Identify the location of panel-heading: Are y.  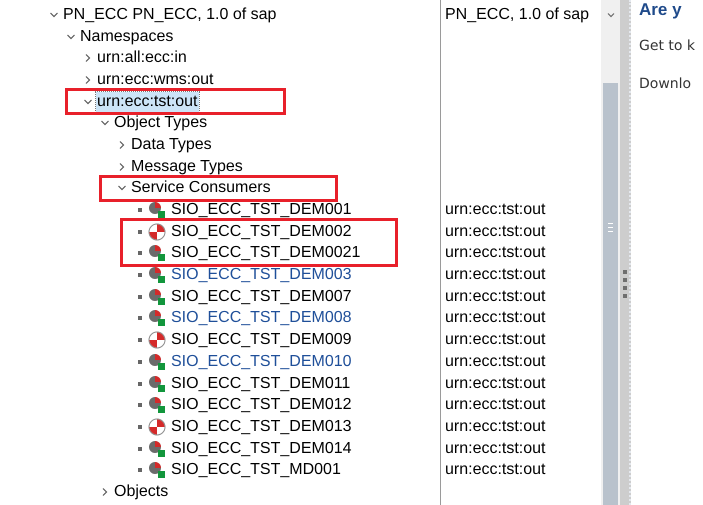
(660, 10).